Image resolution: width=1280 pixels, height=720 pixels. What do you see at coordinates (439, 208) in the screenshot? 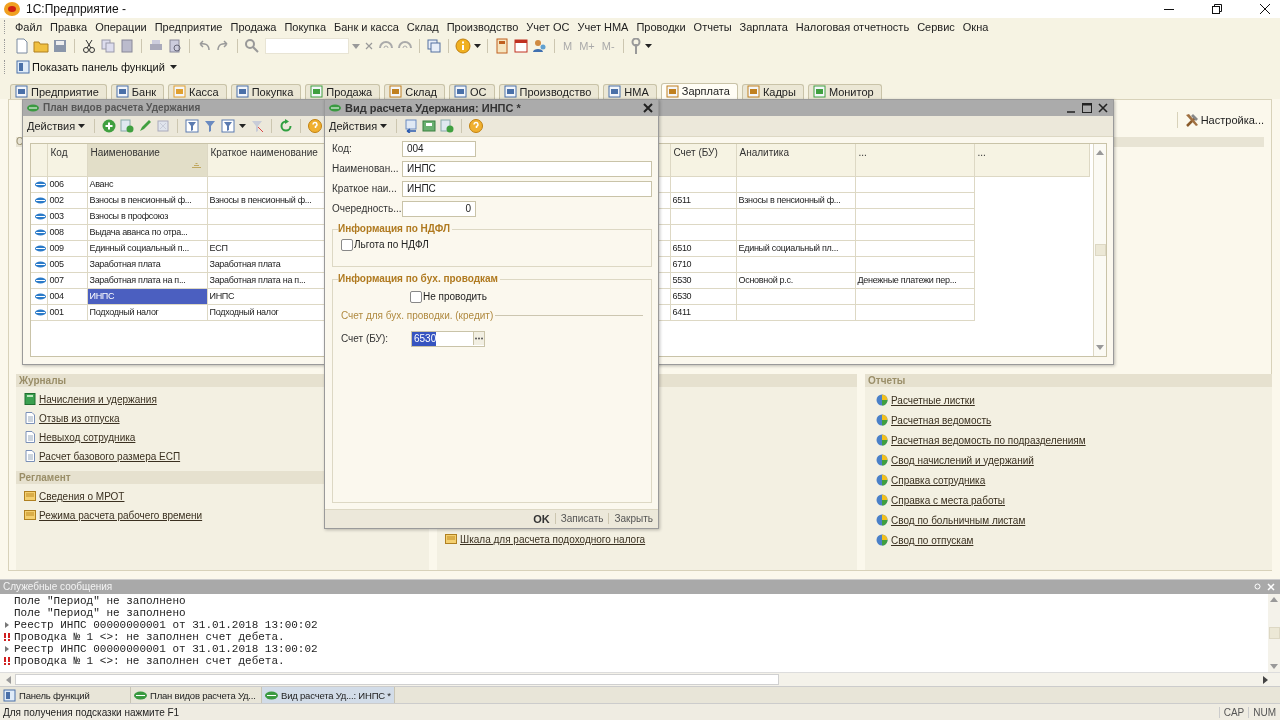
I see `input-field: 0` at bounding box center [439, 208].